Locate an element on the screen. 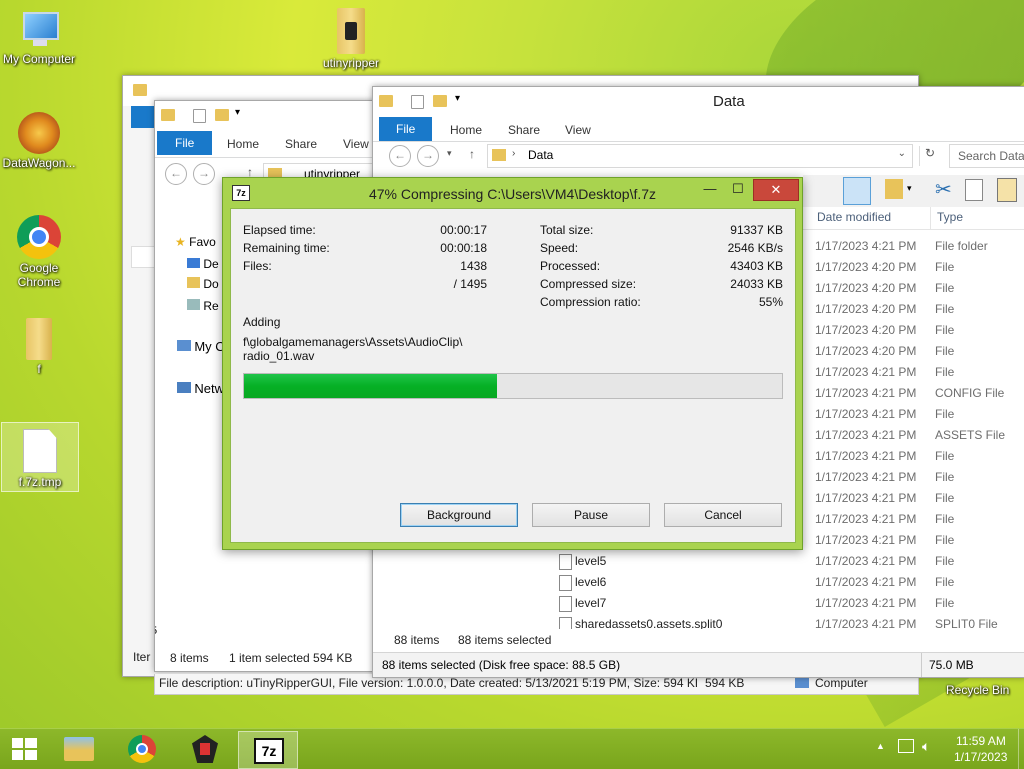 This screenshot has height=769, width=1024. file-type: ASSETS File is located at coordinates (970, 435).